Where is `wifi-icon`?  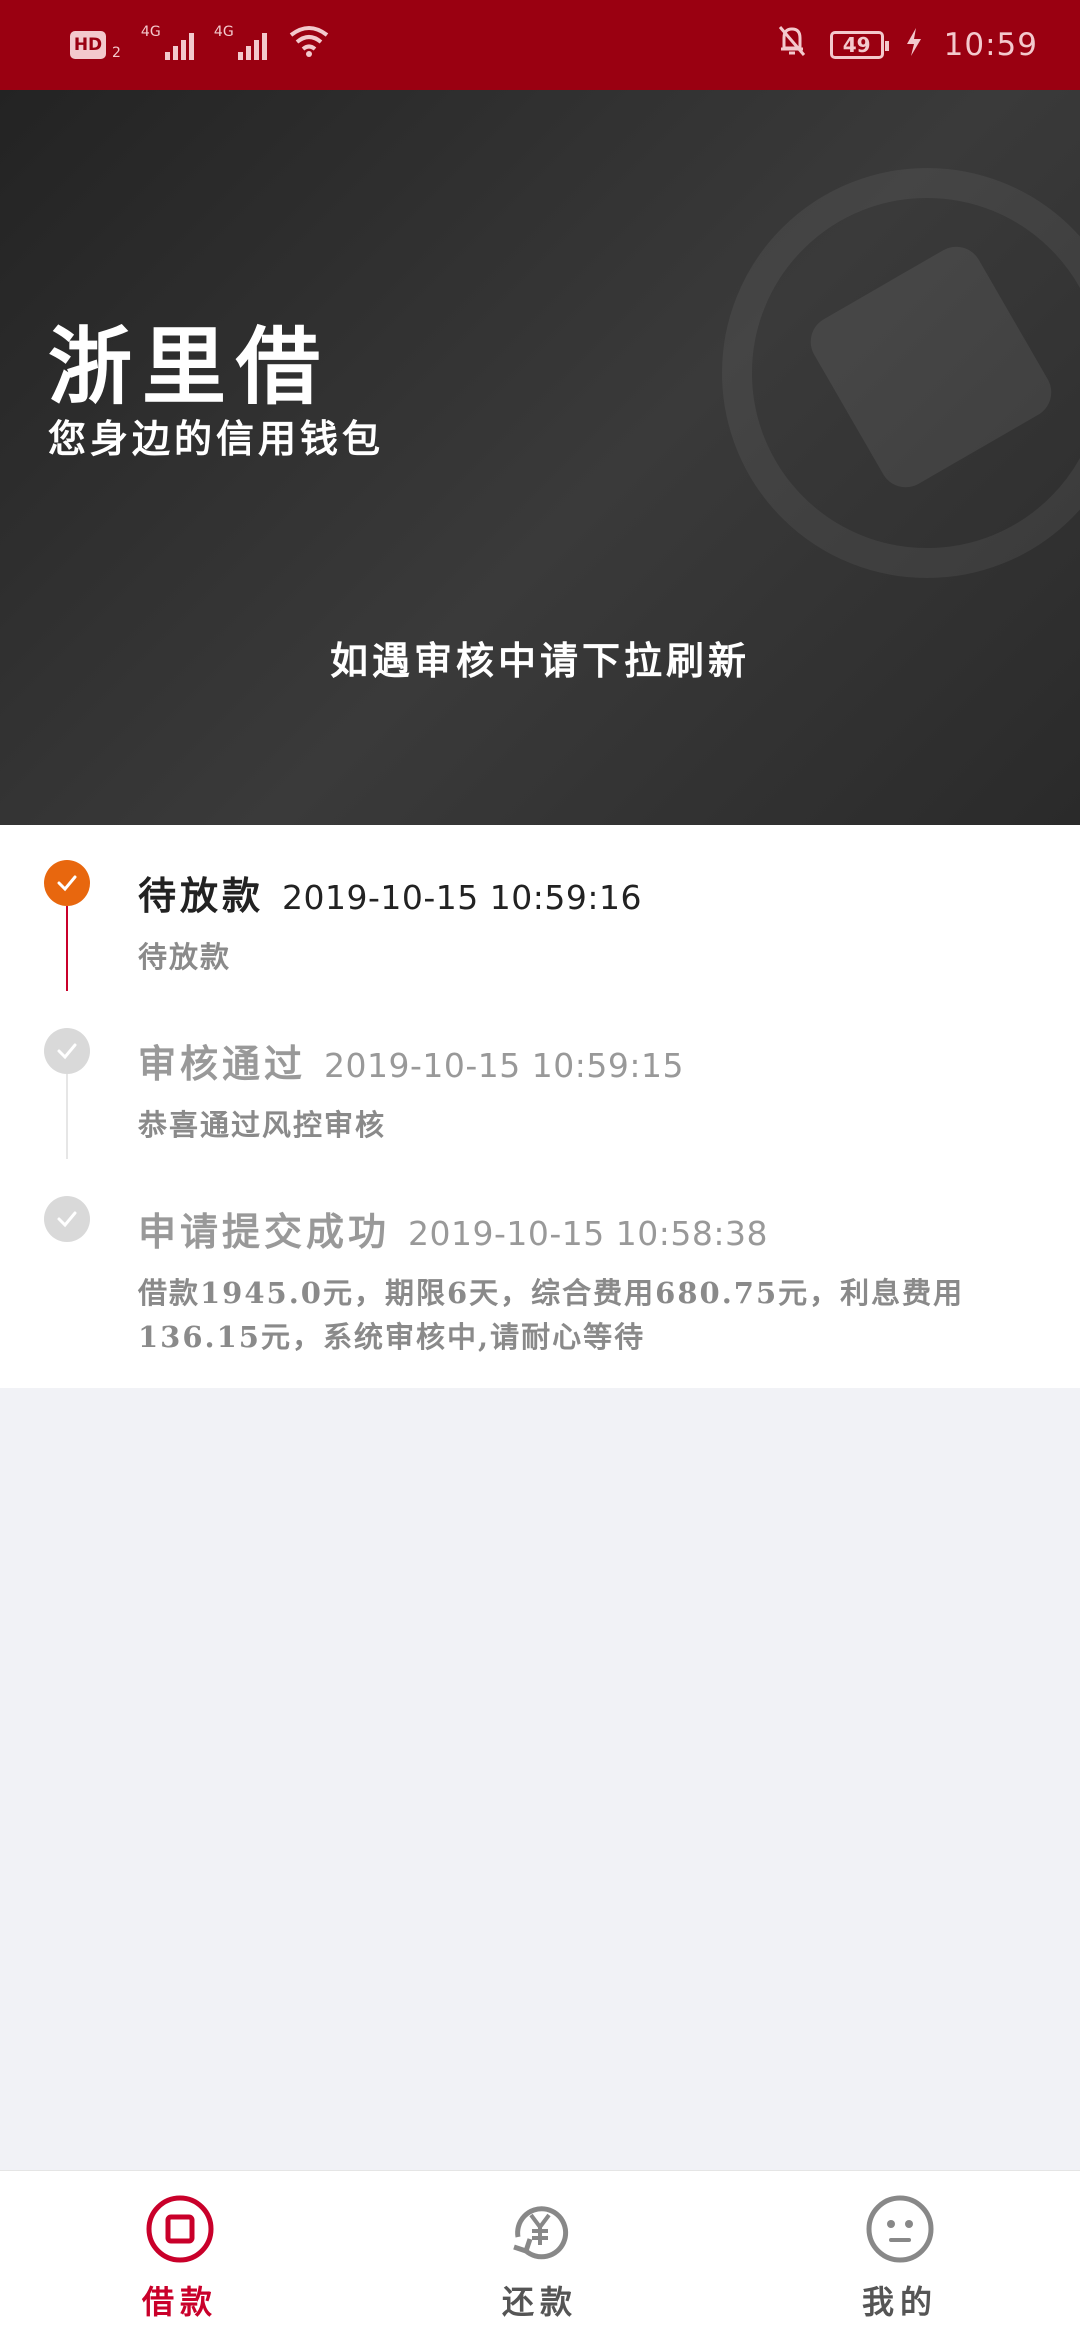 wifi-icon is located at coordinates (309, 45).